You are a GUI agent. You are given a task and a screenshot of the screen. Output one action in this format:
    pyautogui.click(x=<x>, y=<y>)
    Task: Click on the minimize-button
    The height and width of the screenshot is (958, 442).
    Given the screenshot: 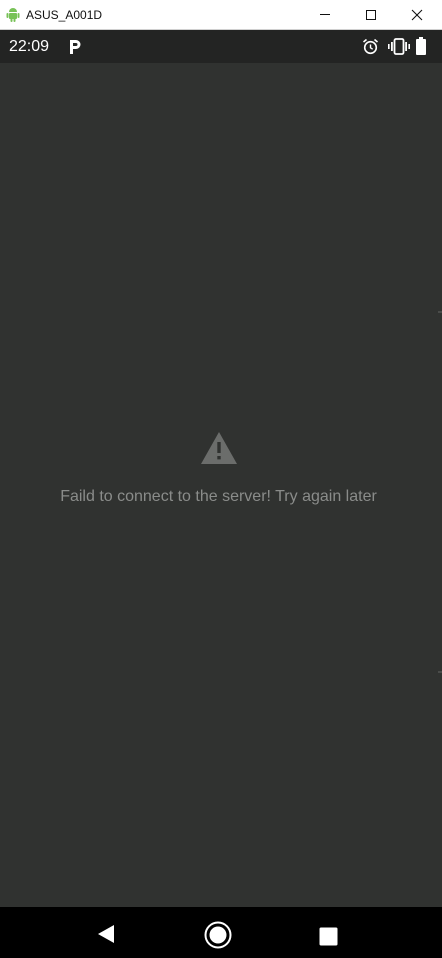 What is the action you would take?
    pyautogui.click(x=325, y=14)
    